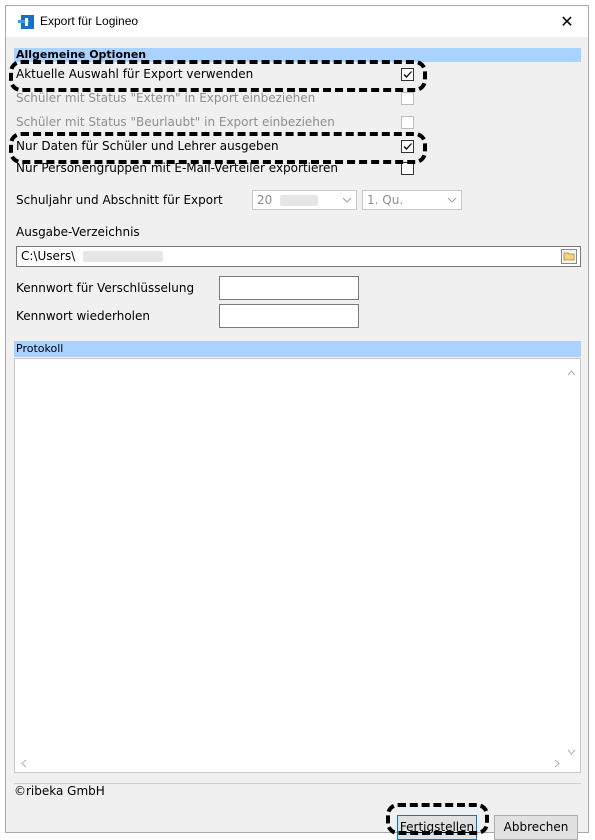 Image resolution: width=595 pixels, height=840 pixels. I want to click on kennwort-field, so click(289, 288).